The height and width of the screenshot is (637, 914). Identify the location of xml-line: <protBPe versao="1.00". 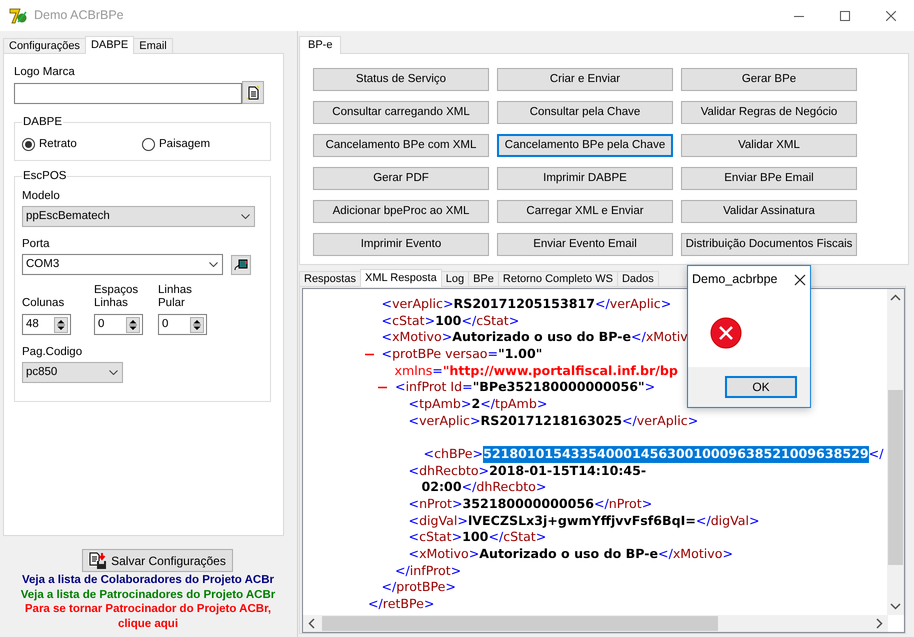
(462, 354).